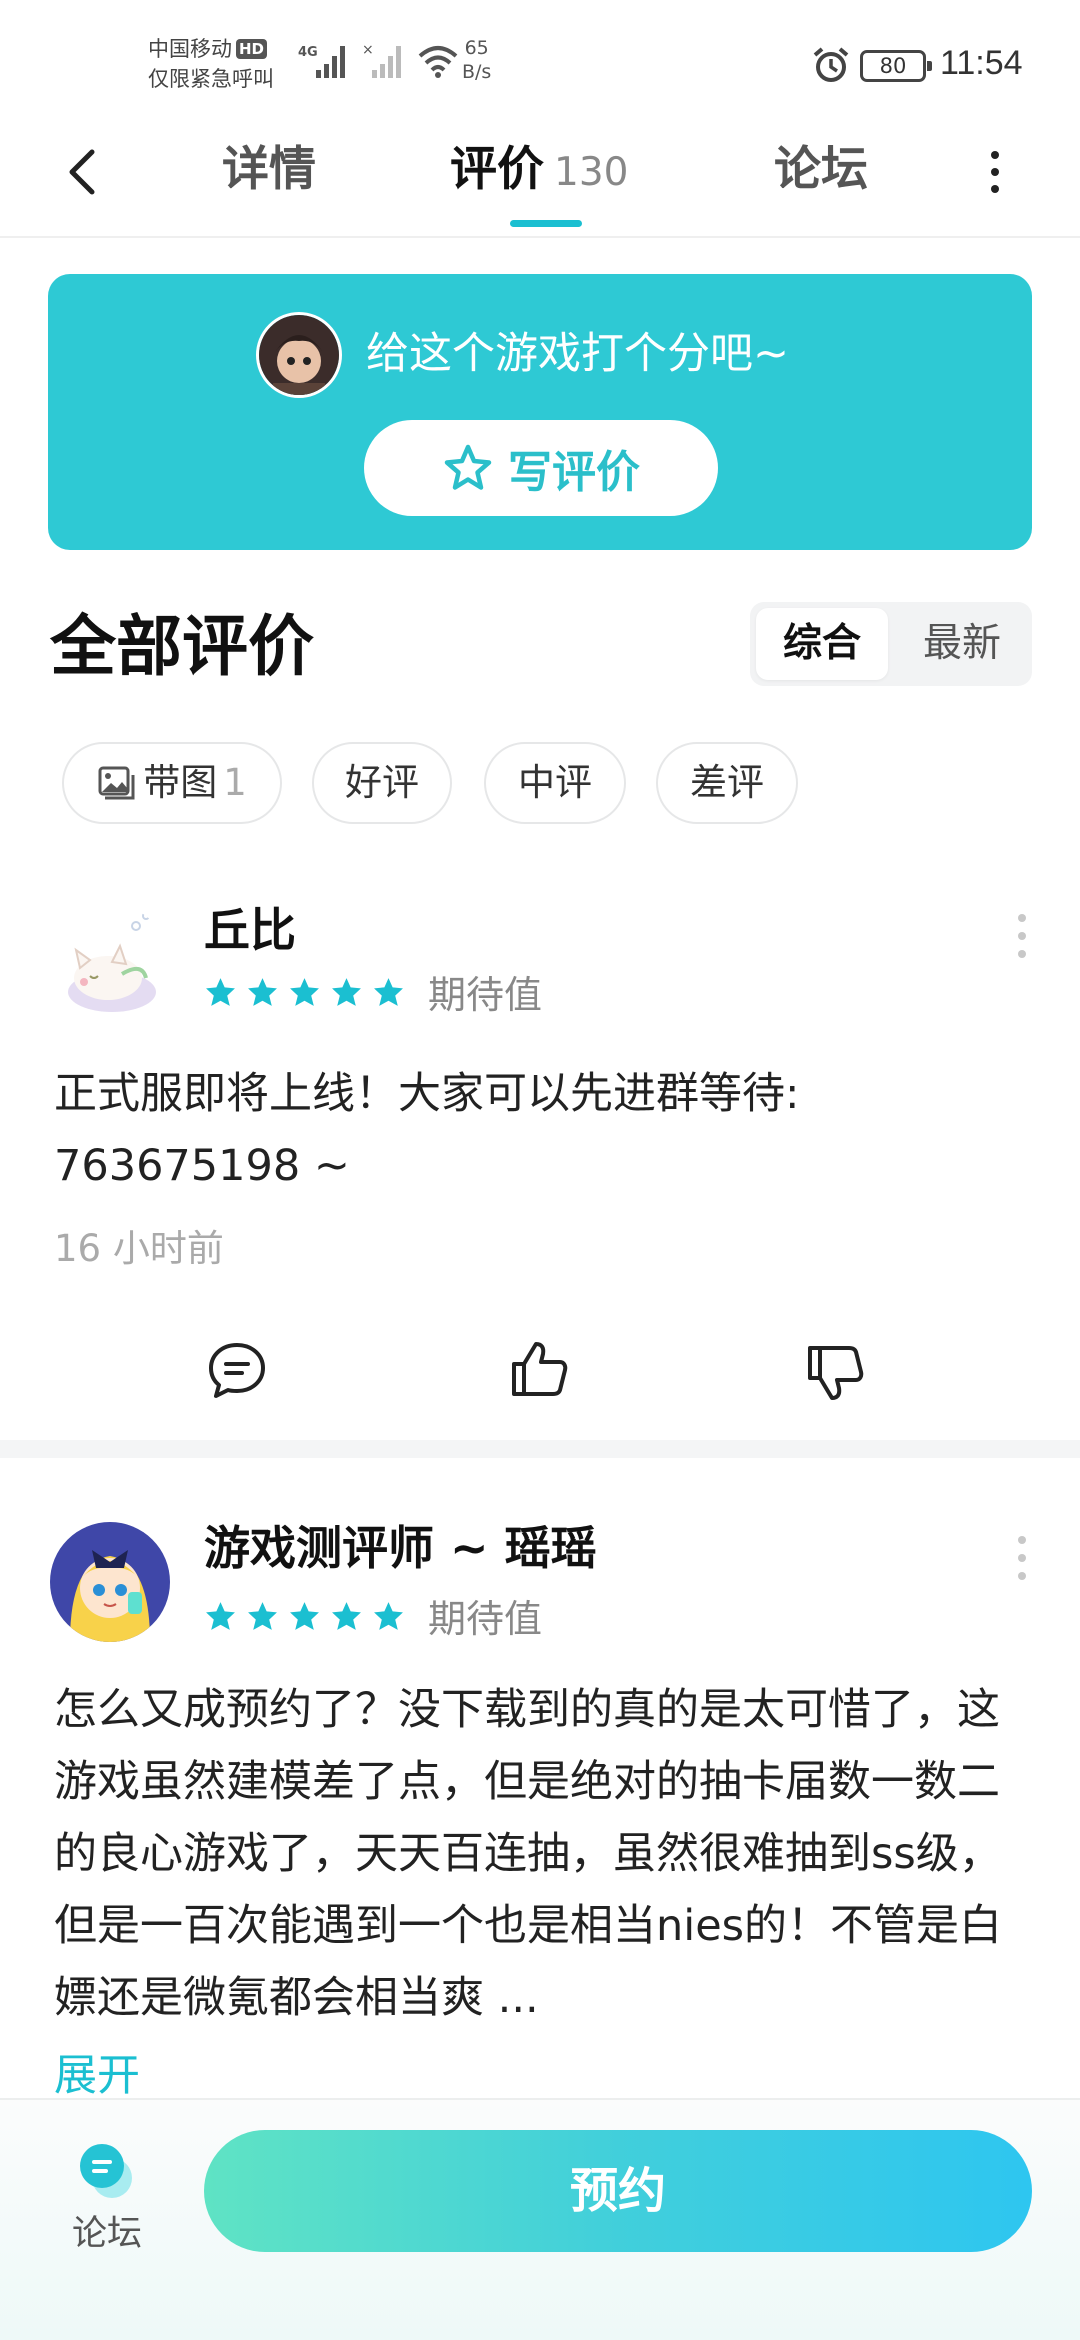  I want to click on review-content: 正式服即将上线！大家可以先进群等待: 763675198 ~, so click(540, 1130).